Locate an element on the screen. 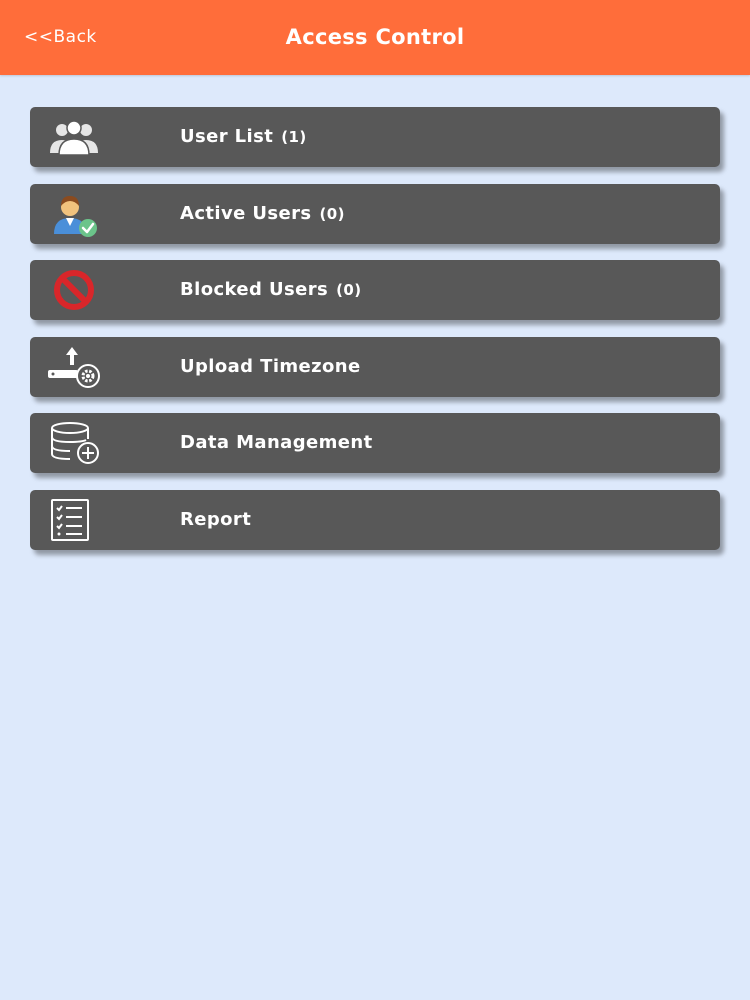  page-title: Access Control is located at coordinates (375, 37).